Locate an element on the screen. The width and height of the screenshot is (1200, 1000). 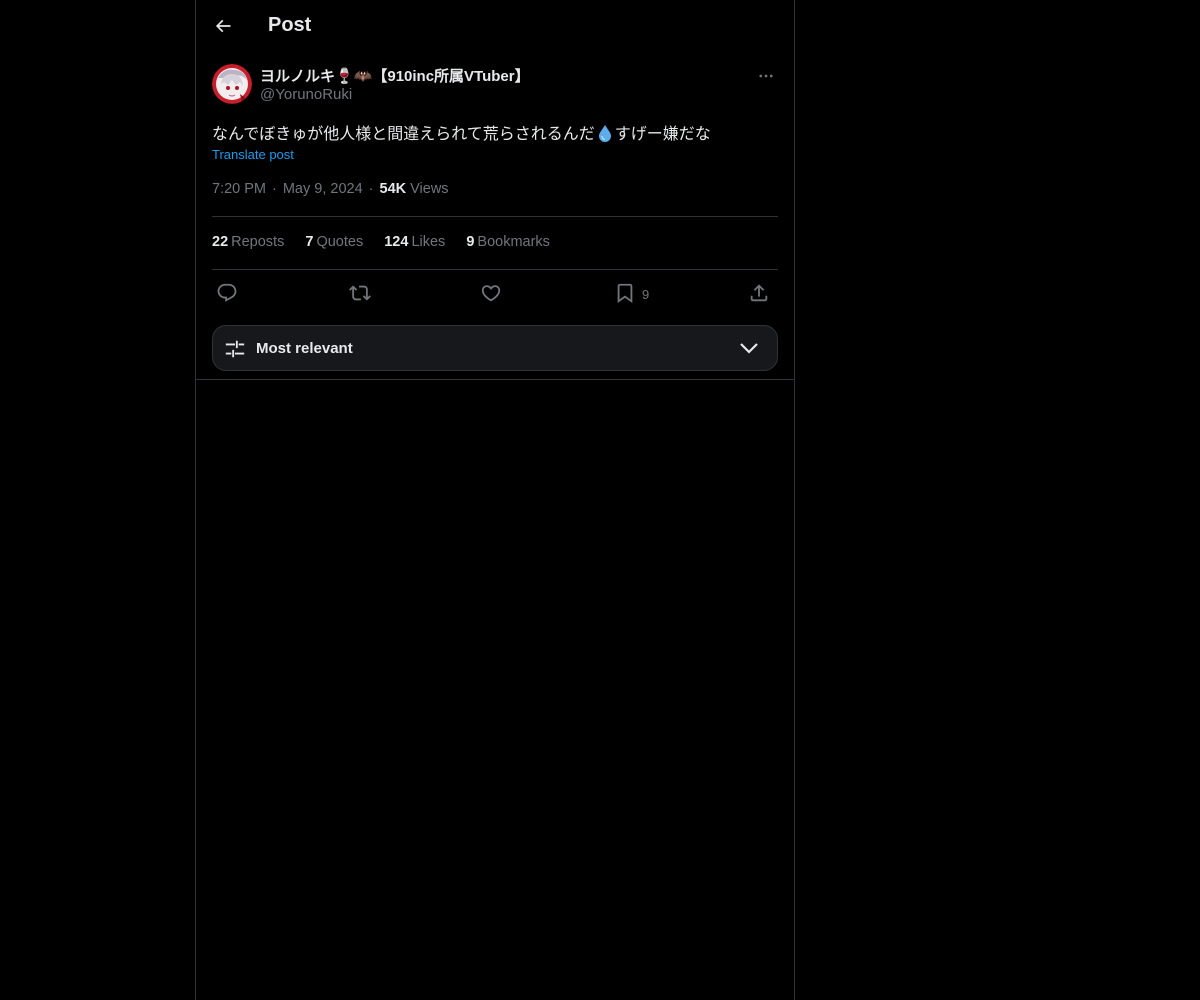
repost-button is located at coordinates (360, 293).